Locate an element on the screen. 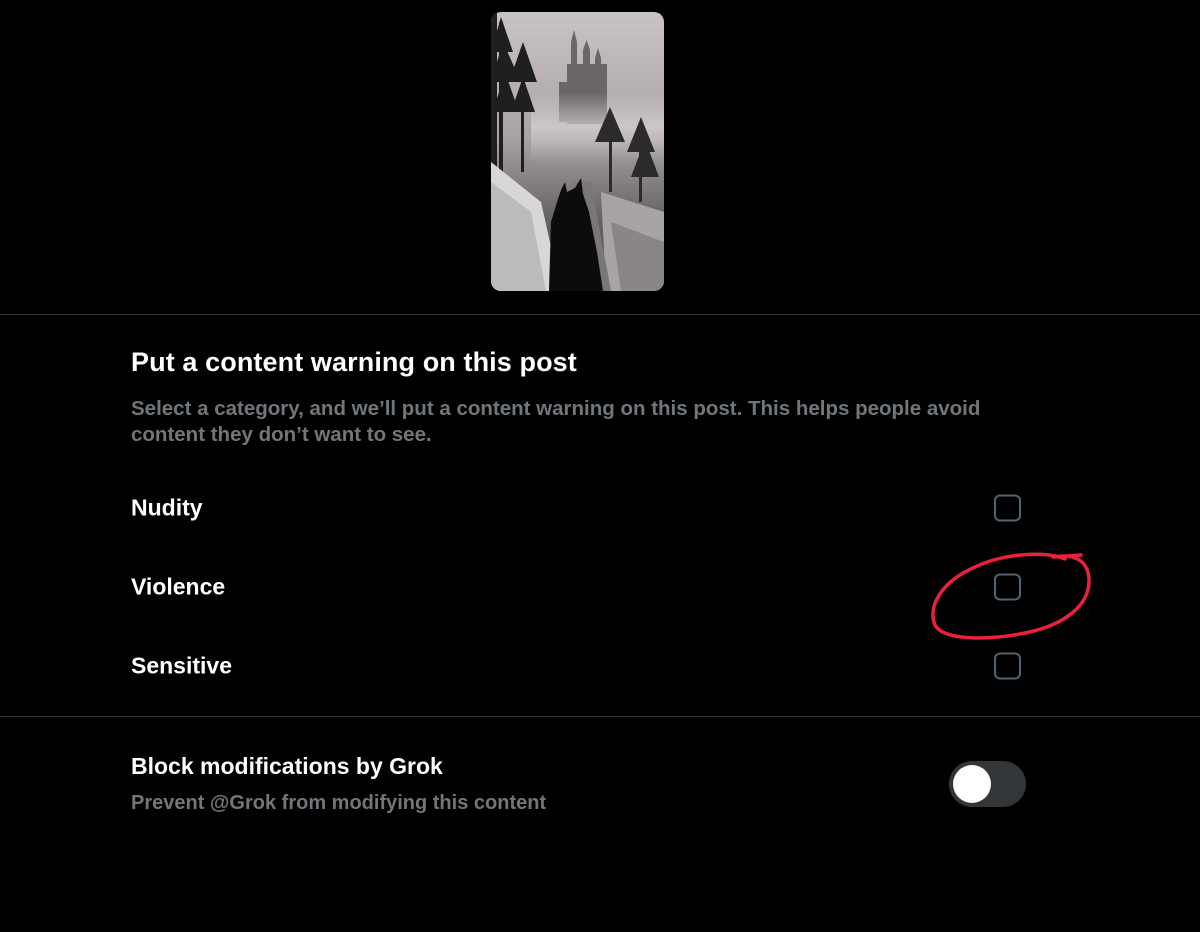  grok-block-title: Block modifications by Grok is located at coordinates (287, 766).